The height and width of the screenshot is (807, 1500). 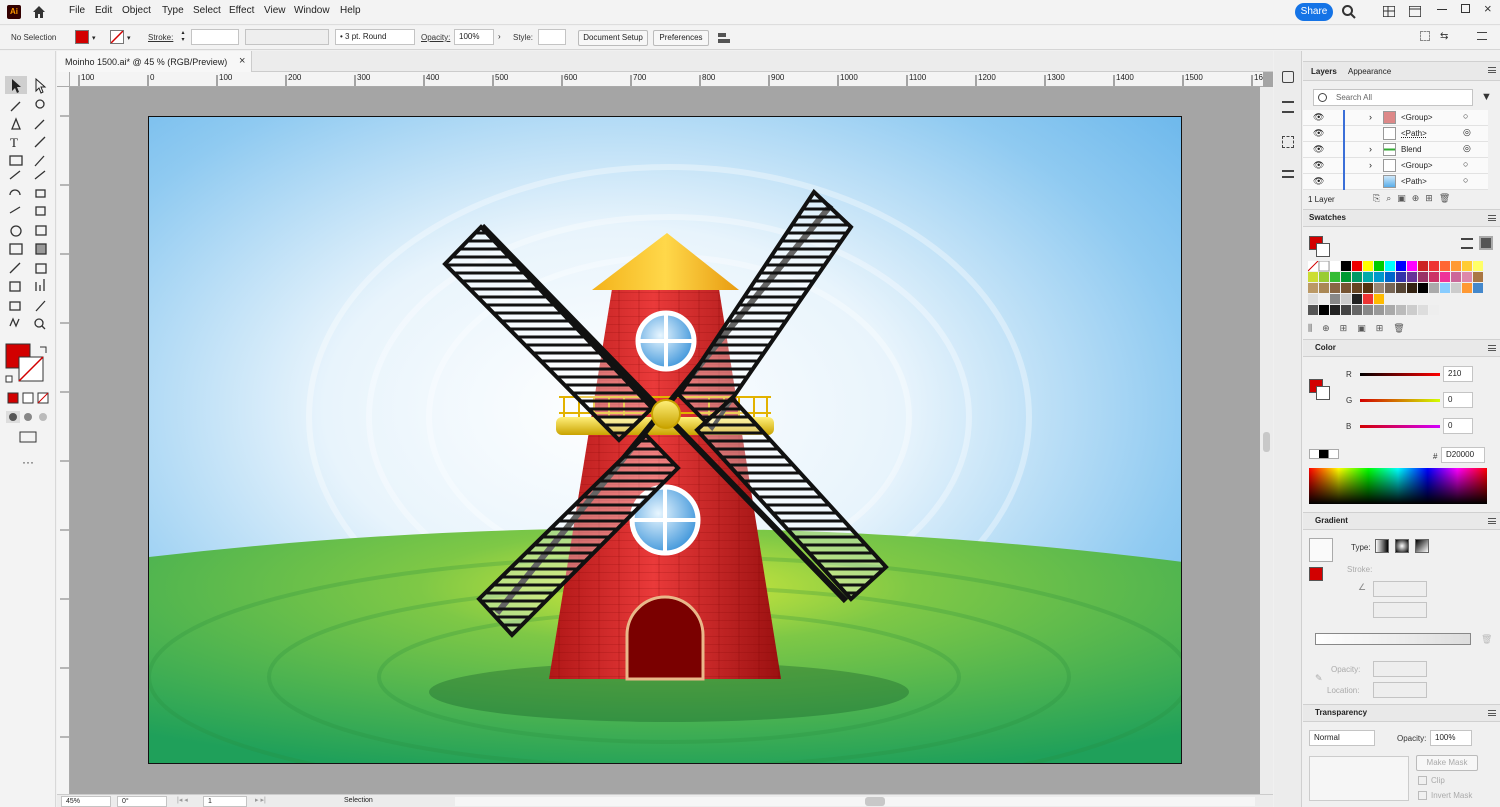 I want to click on delete-stop-icon: 🗑, so click(x=1486, y=639).